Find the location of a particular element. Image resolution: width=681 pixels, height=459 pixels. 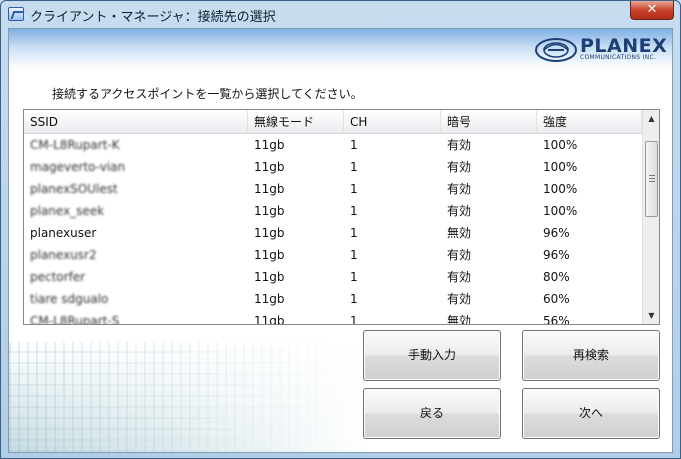

cell-ssid: planexusr2 is located at coordinates (63, 255).